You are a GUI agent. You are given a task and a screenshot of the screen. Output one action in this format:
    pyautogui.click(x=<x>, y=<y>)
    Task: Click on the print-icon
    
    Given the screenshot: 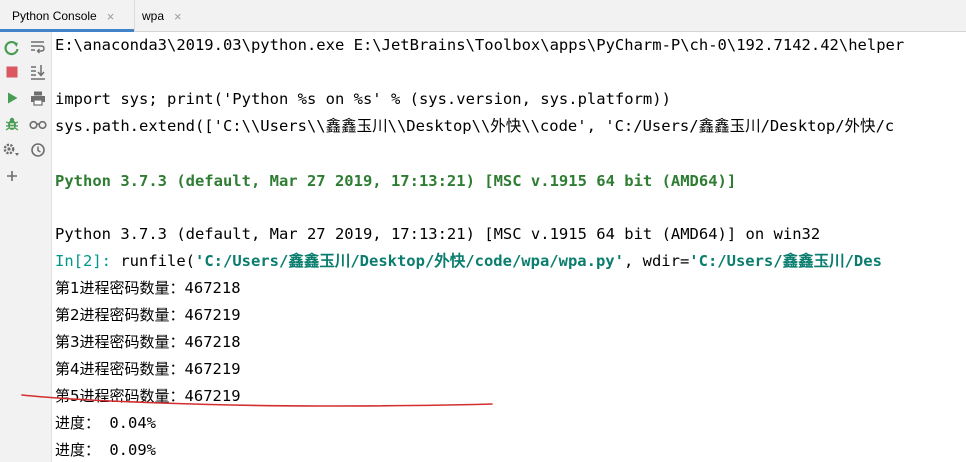 What is the action you would take?
    pyautogui.click(x=38, y=98)
    